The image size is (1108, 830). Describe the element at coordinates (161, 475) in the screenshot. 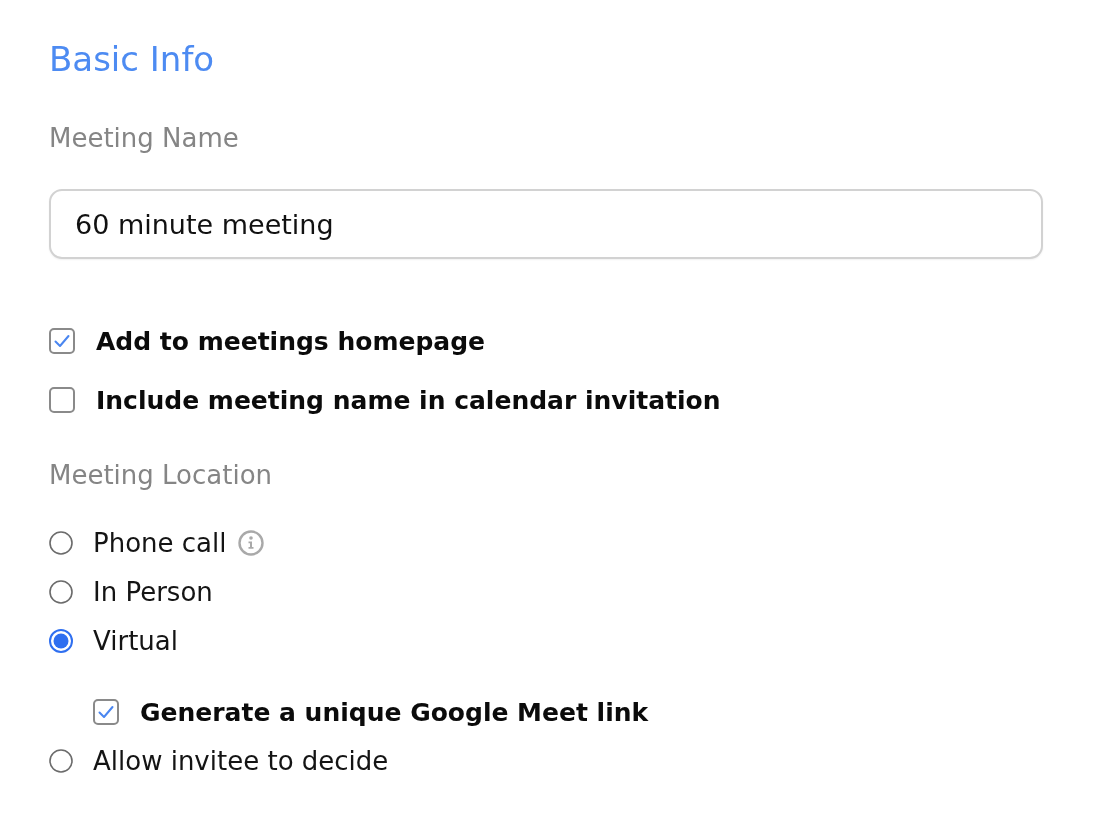

I see `field-label: Meeting Location` at that location.